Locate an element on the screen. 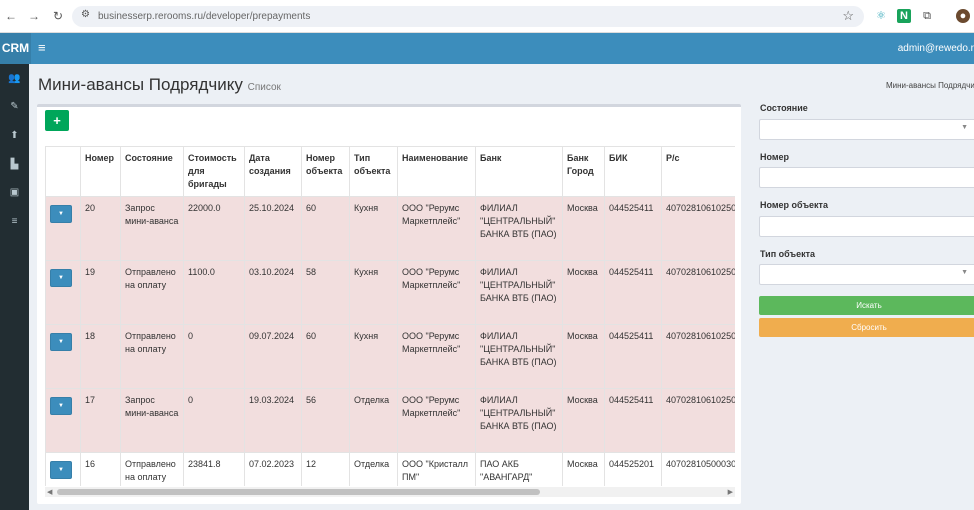  column-header: Наименование is located at coordinates (436, 171).